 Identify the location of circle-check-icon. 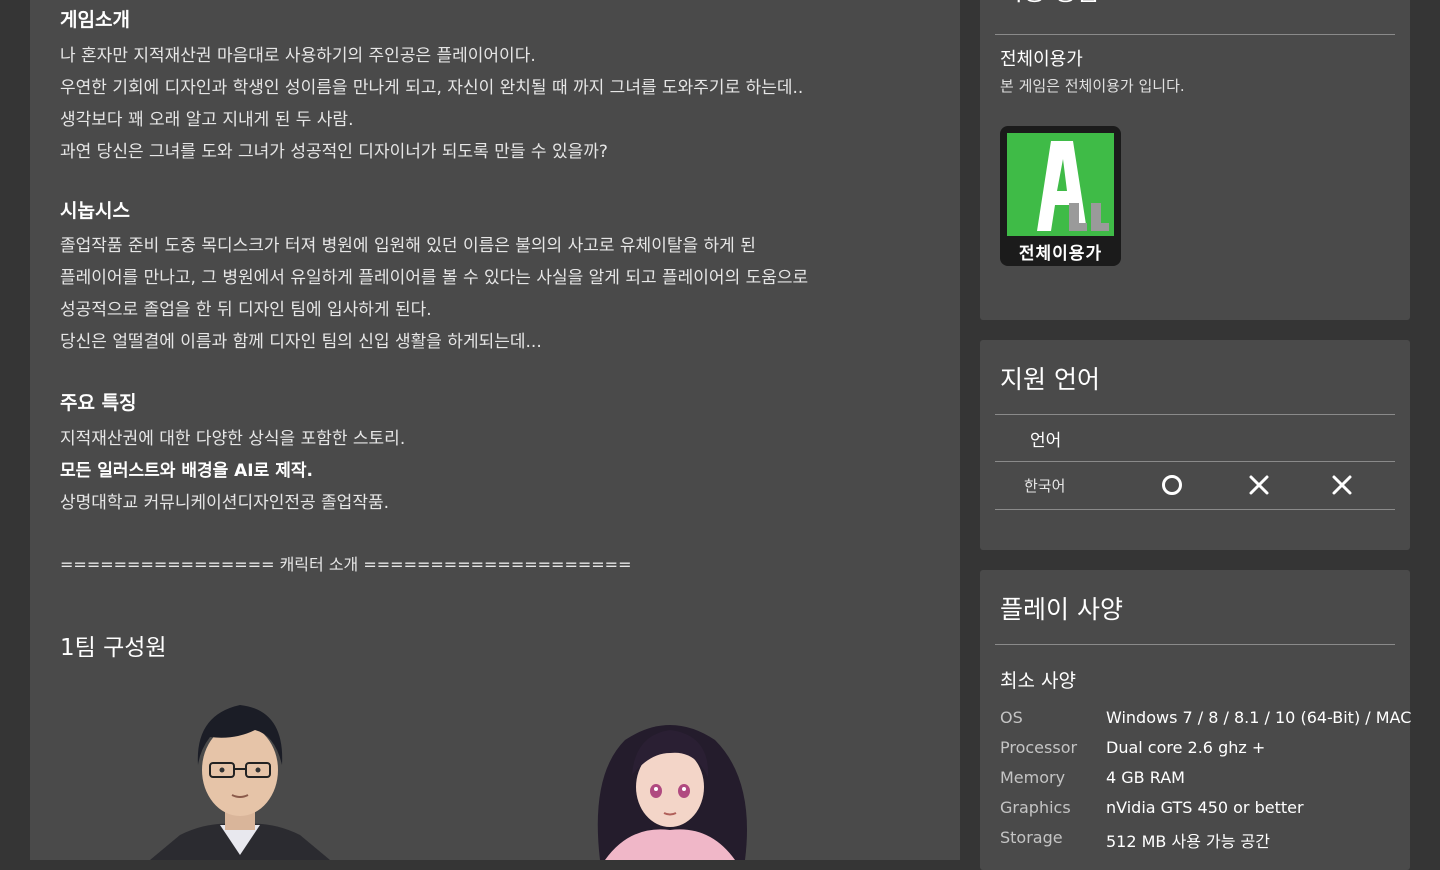
(1172, 485).